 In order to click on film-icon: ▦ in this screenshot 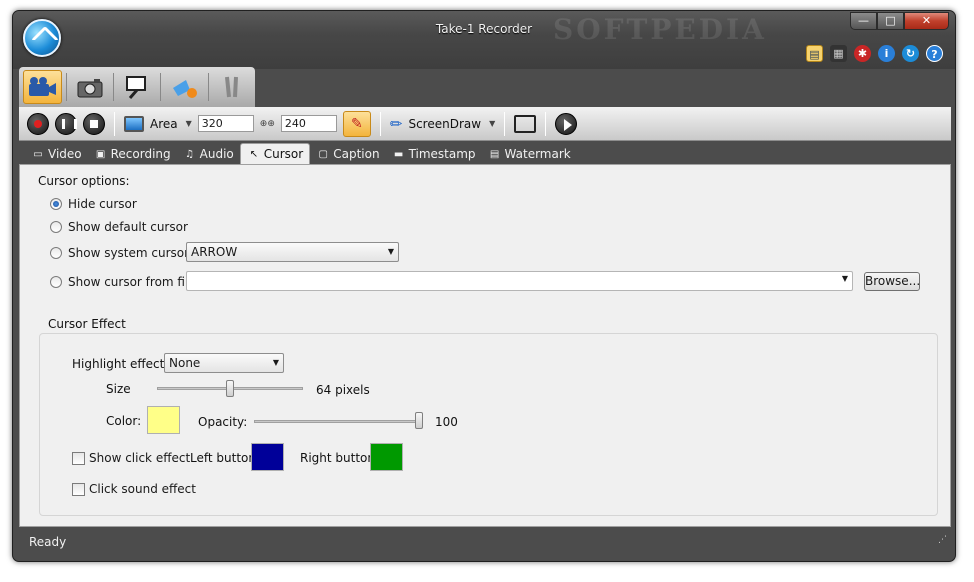, I will do `click(838, 53)`.